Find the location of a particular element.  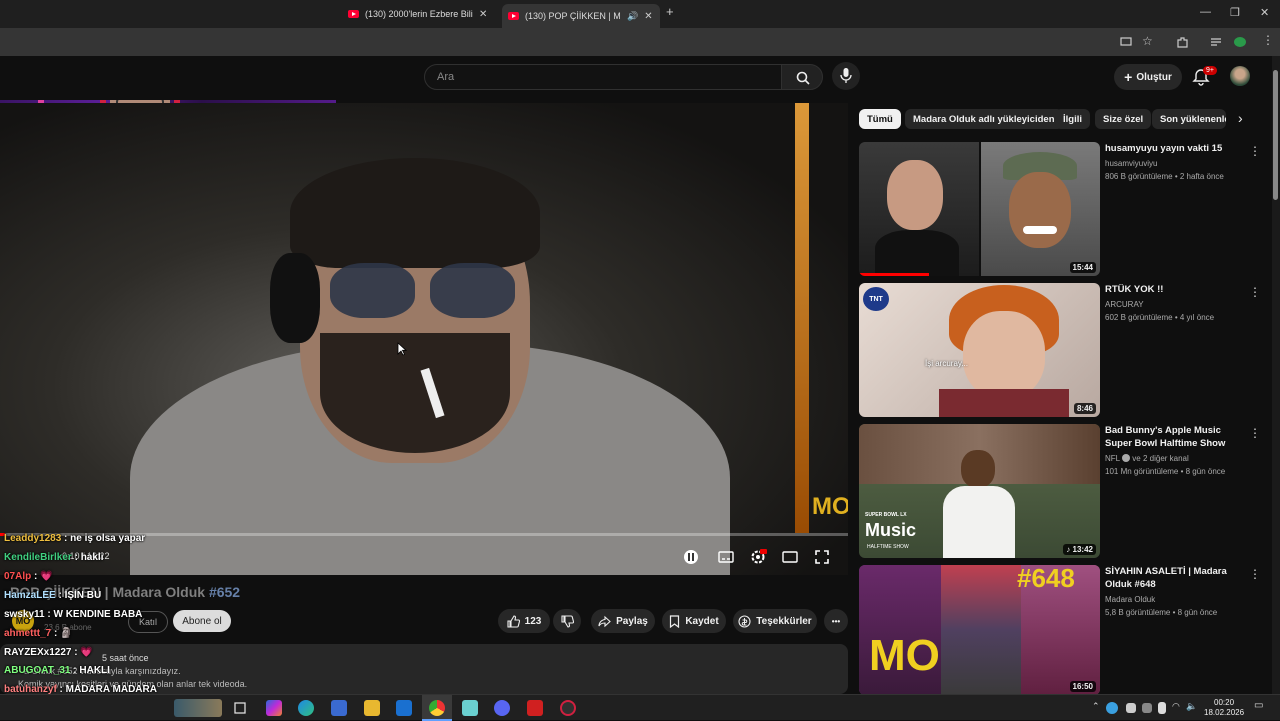

chat-text: : 💗 is located at coordinates (42, 576).